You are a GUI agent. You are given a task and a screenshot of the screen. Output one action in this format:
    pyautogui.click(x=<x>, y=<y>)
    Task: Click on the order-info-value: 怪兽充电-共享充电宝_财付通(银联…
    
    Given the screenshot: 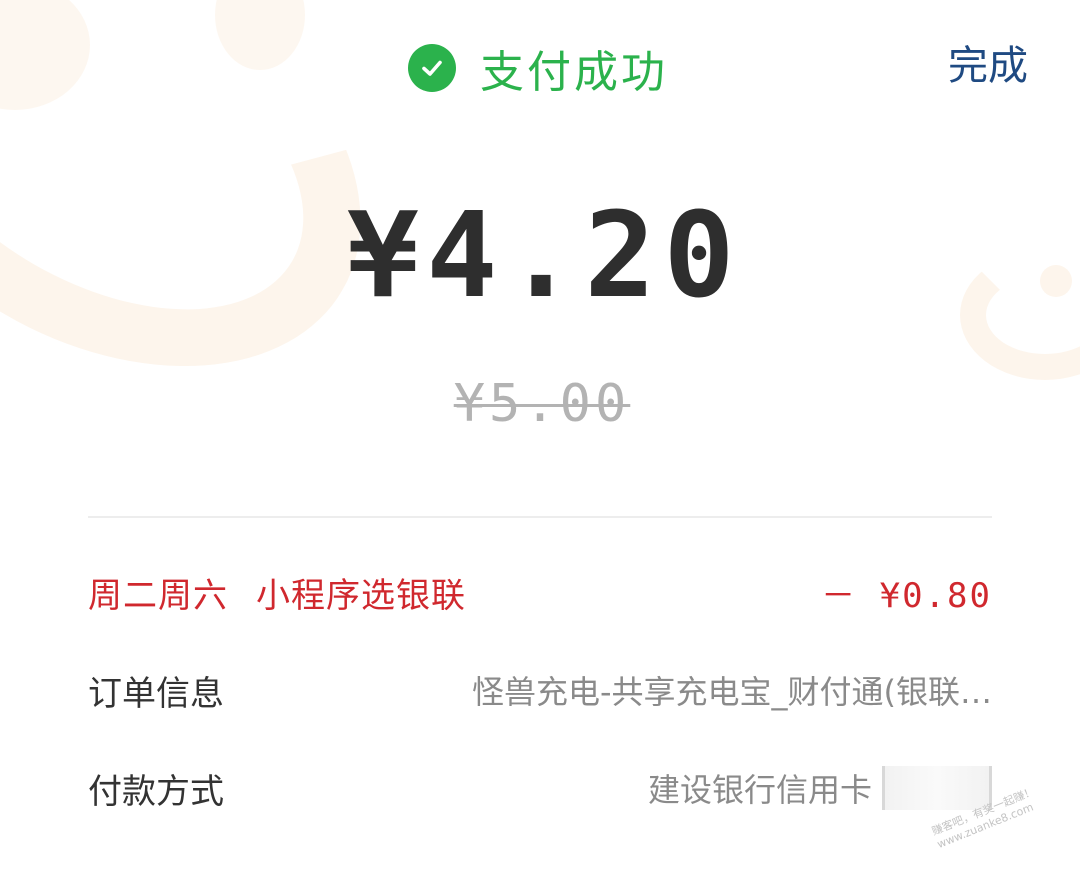 What is the action you would take?
    pyautogui.click(x=731, y=692)
    